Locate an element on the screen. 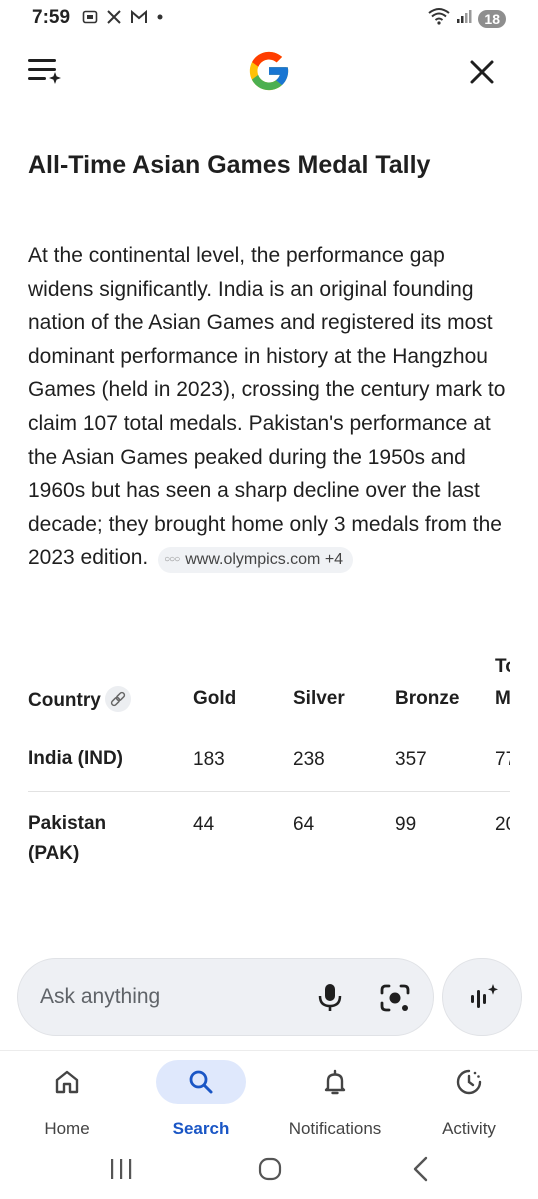 This screenshot has height=1199, width=538. bottom-nav: Home Search Notifications Activity is located at coordinates (269, 1096).